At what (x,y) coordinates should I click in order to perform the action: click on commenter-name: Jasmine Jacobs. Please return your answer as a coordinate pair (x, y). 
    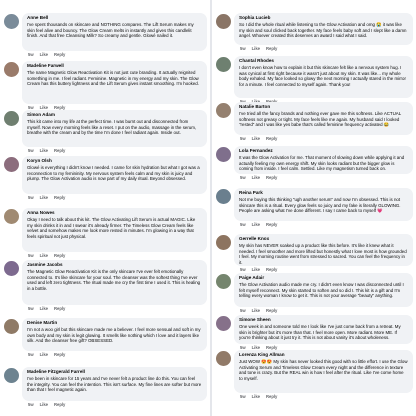
    Looking at the image, I should click on (114, 265).